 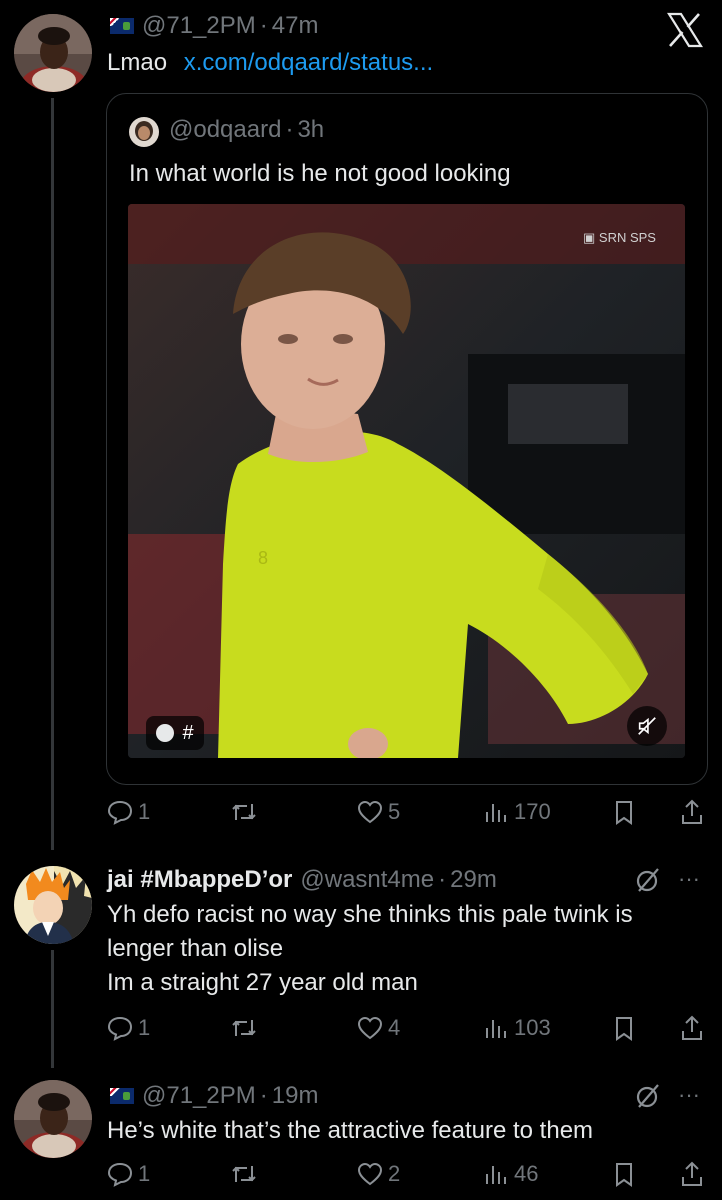 I want to click on like-button: 5, so click(x=378, y=812).